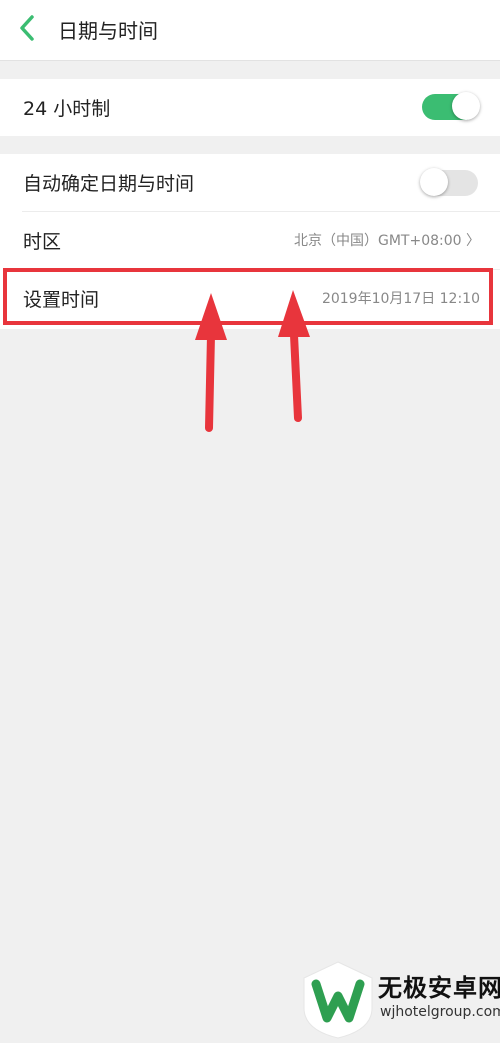 The image size is (500, 1043). Describe the element at coordinates (42, 242) in the screenshot. I see `timezone-label: 时区` at that location.